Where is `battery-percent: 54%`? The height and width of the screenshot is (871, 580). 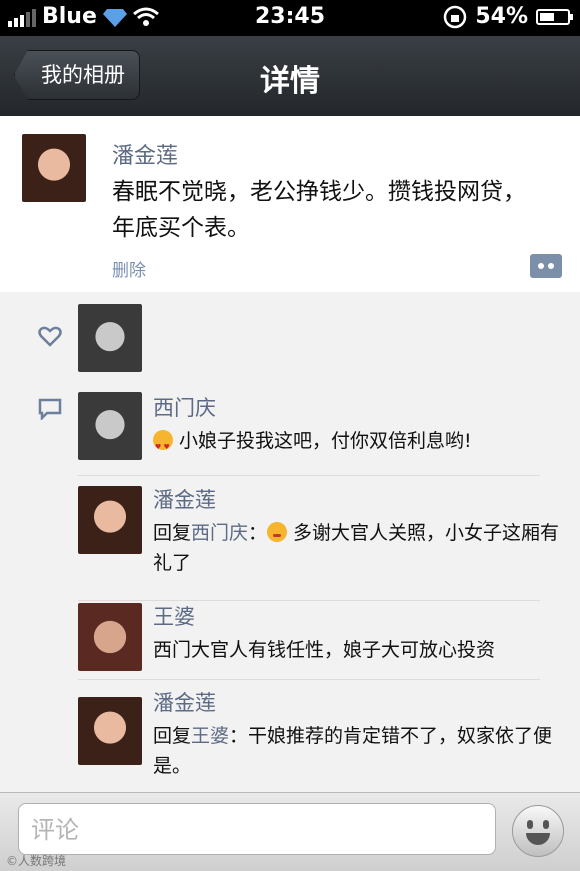
battery-percent: 54% is located at coordinates (501, 16).